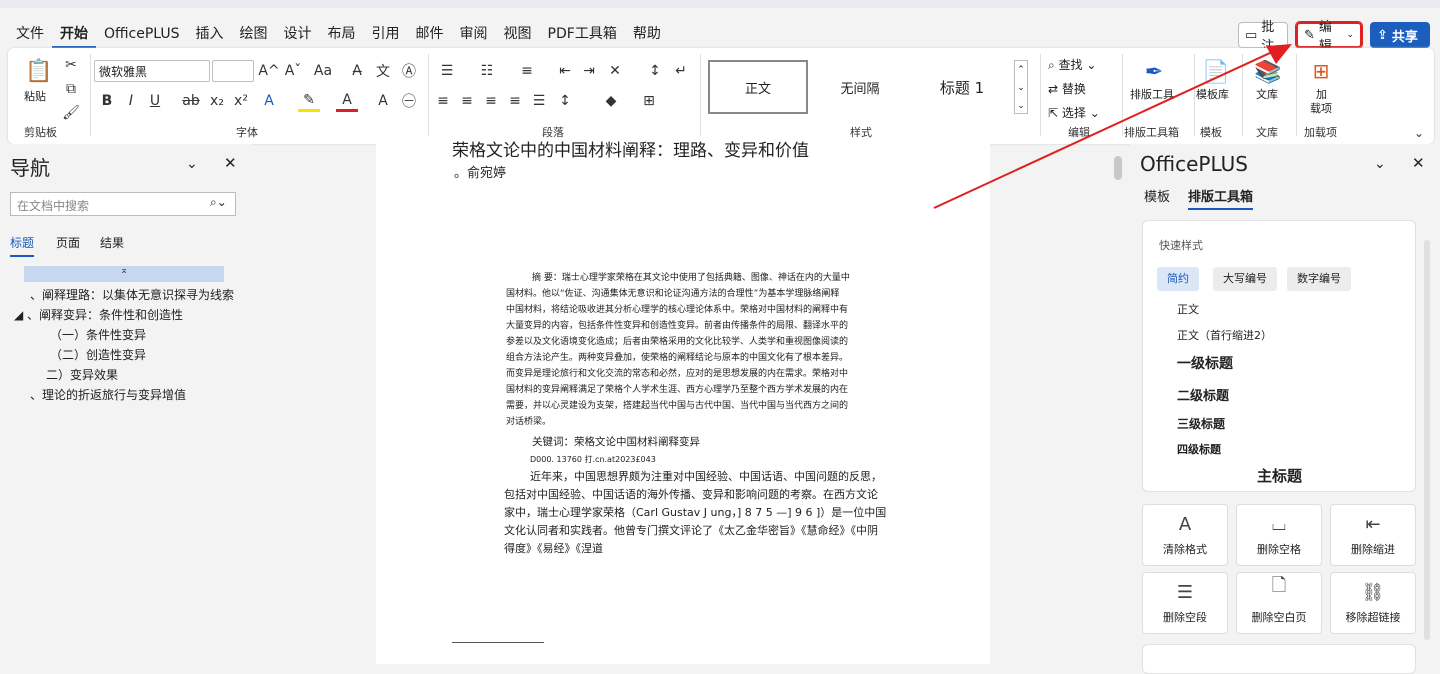 This screenshot has height=674, width=1440. What do you see at coordinates (30, 34) in the screenshot?
I see `tab-file: 文件` at bounding box center [30, 34].